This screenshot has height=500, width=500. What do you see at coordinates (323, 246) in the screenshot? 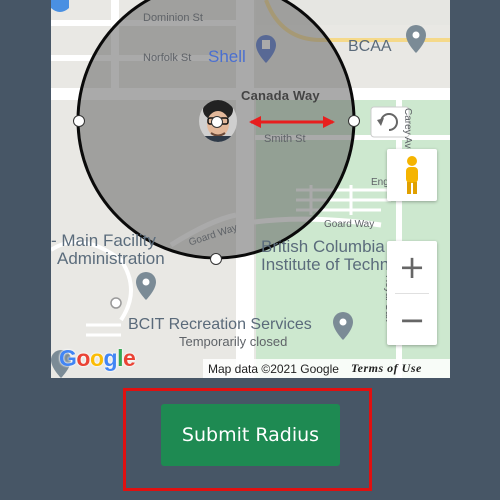
I see `poi-label-bcit-1: British Columbia` at bounding box center [323, 246].